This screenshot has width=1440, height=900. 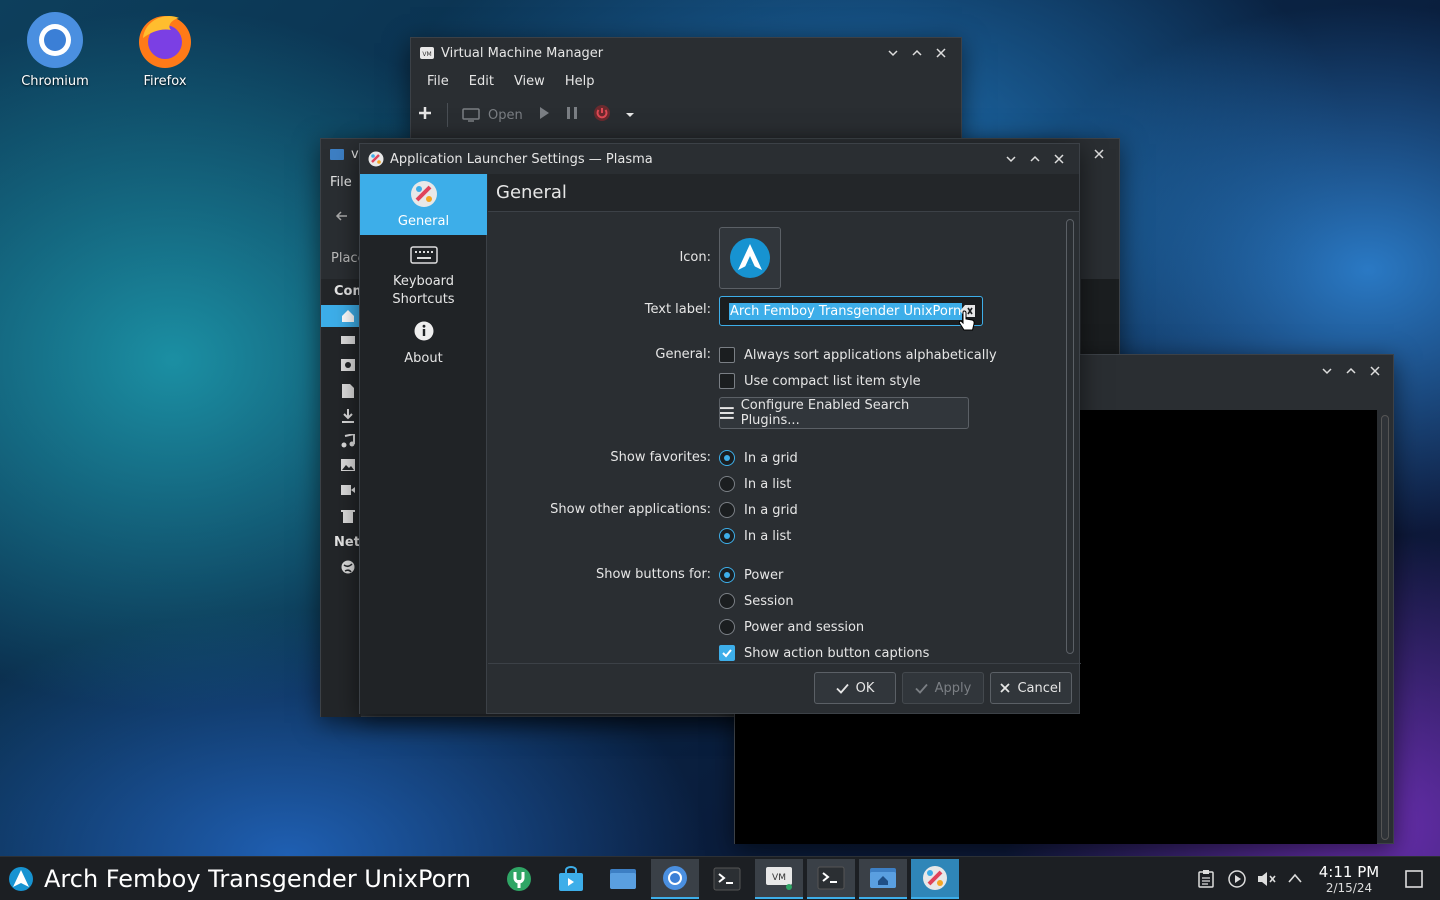 I want to click on toolbar-separator, so click(x=447, y=115).